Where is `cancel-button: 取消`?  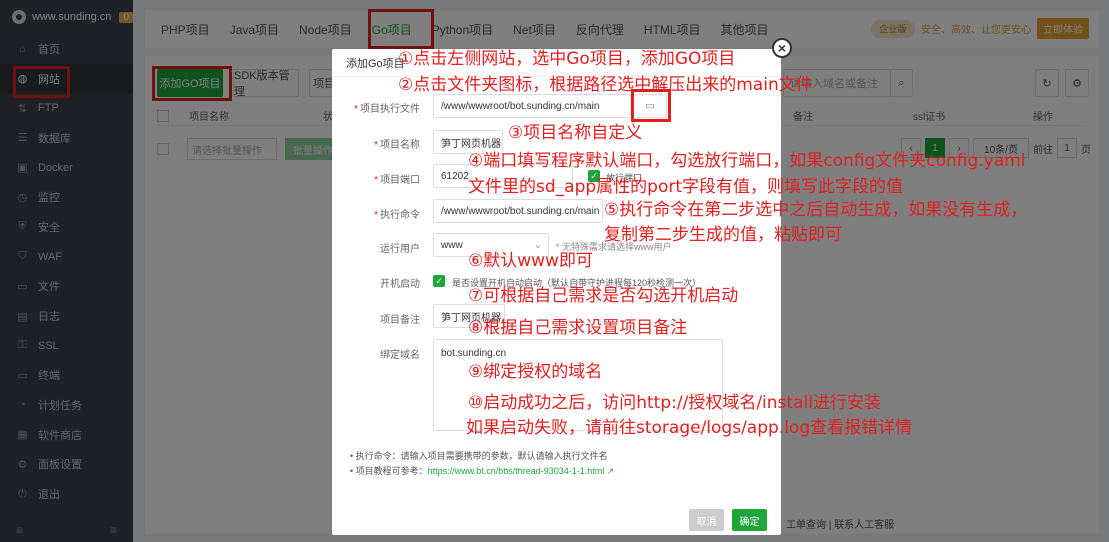
cancel-button: 取消 is located at coordinates (706, 520).